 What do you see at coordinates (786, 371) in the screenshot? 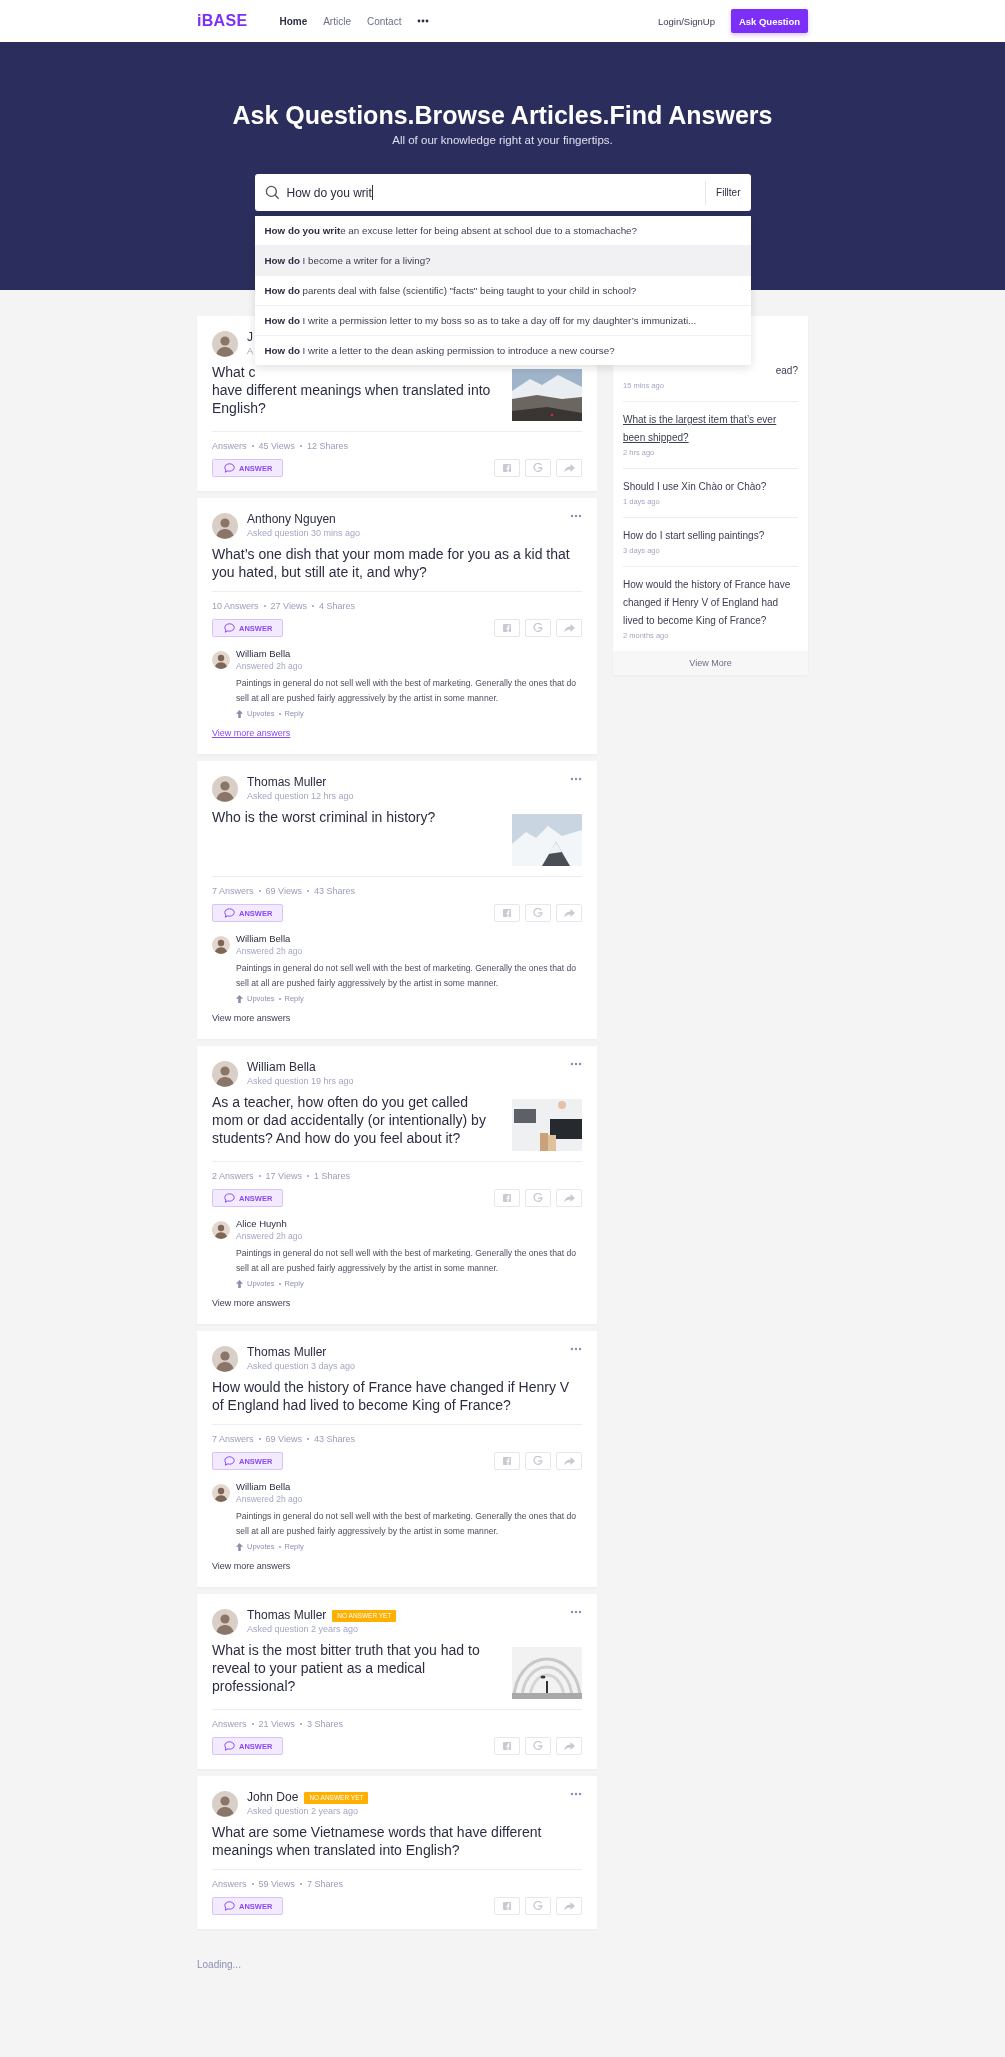
I see `question-link: ead?` at bounding box center [786, 371].